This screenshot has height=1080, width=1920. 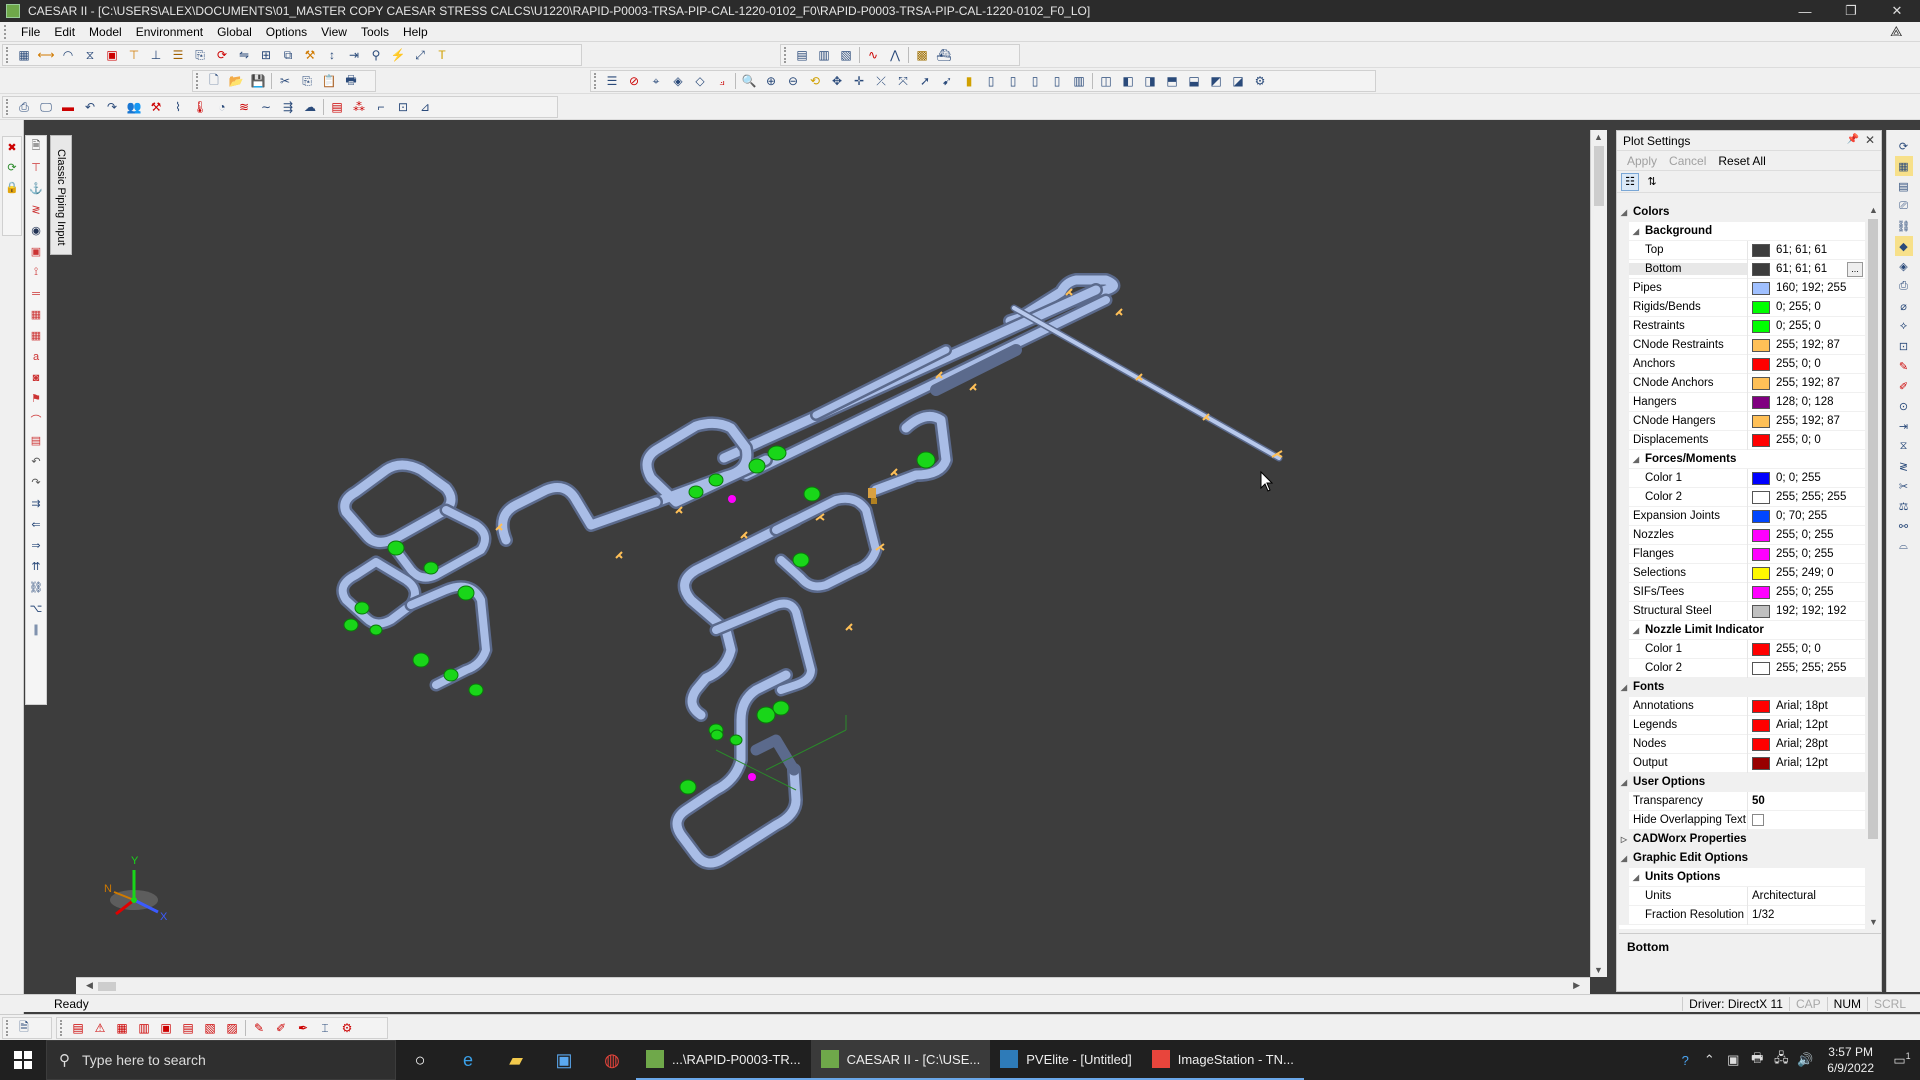 I want to click on property-value: 0; 0; 255, so click(x=1806, y=478).